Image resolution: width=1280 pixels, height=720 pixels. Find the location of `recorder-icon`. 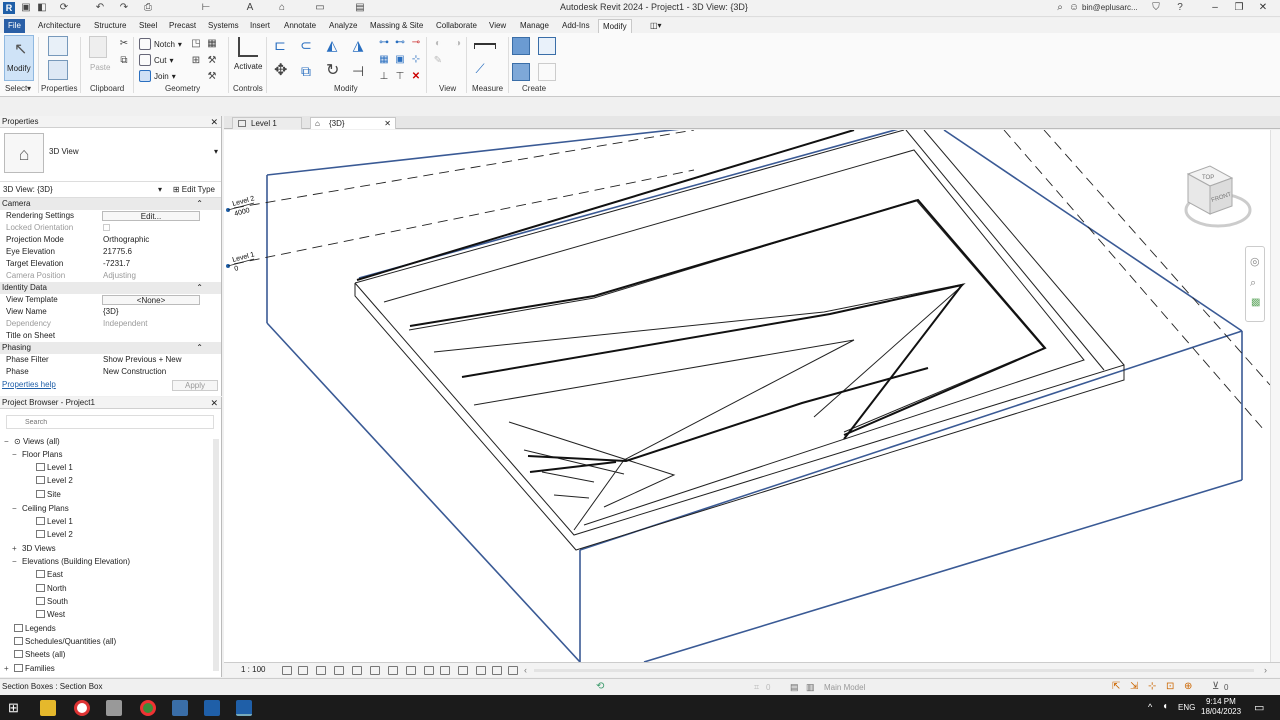

recorder-icon is located at coordinates (82, 708).